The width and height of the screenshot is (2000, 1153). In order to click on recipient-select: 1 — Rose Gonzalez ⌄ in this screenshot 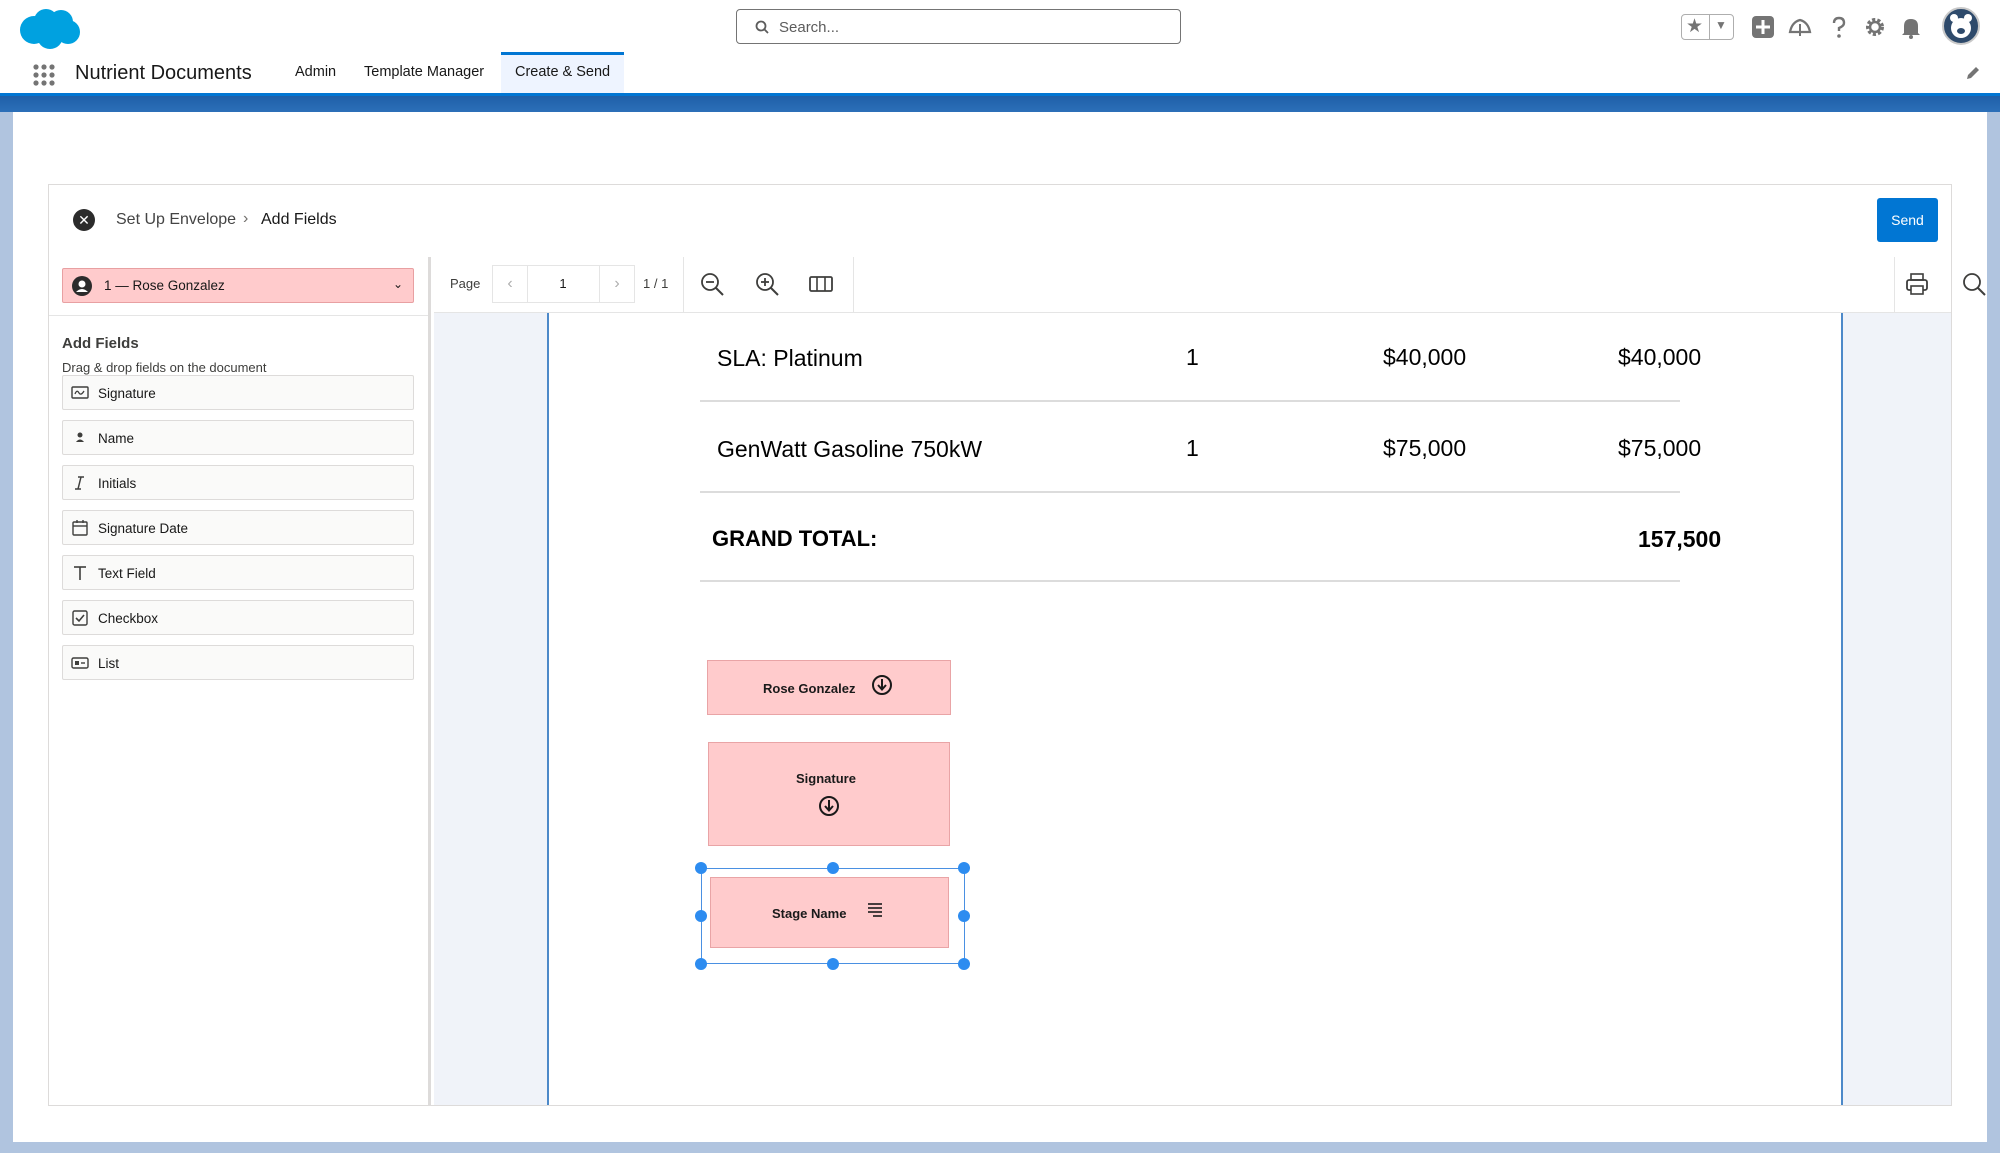, I will do `click(238, 285)`.